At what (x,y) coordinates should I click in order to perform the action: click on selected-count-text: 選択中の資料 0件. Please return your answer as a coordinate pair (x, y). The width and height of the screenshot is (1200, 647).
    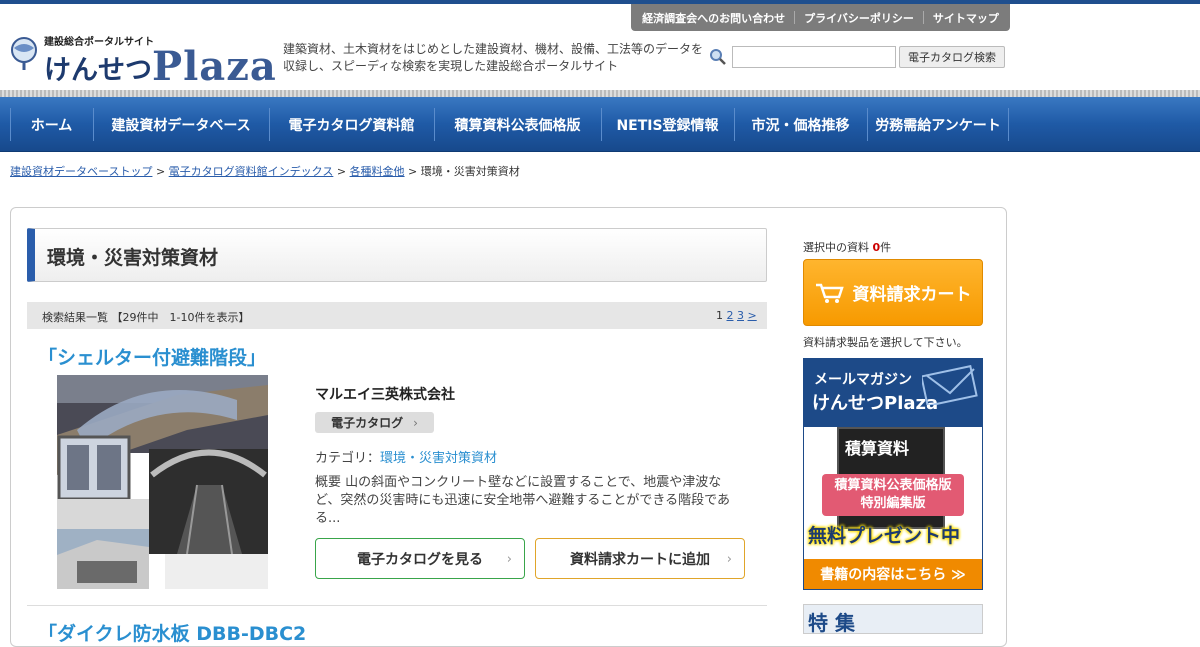
    Looking at the image, I should click on (847, 247).